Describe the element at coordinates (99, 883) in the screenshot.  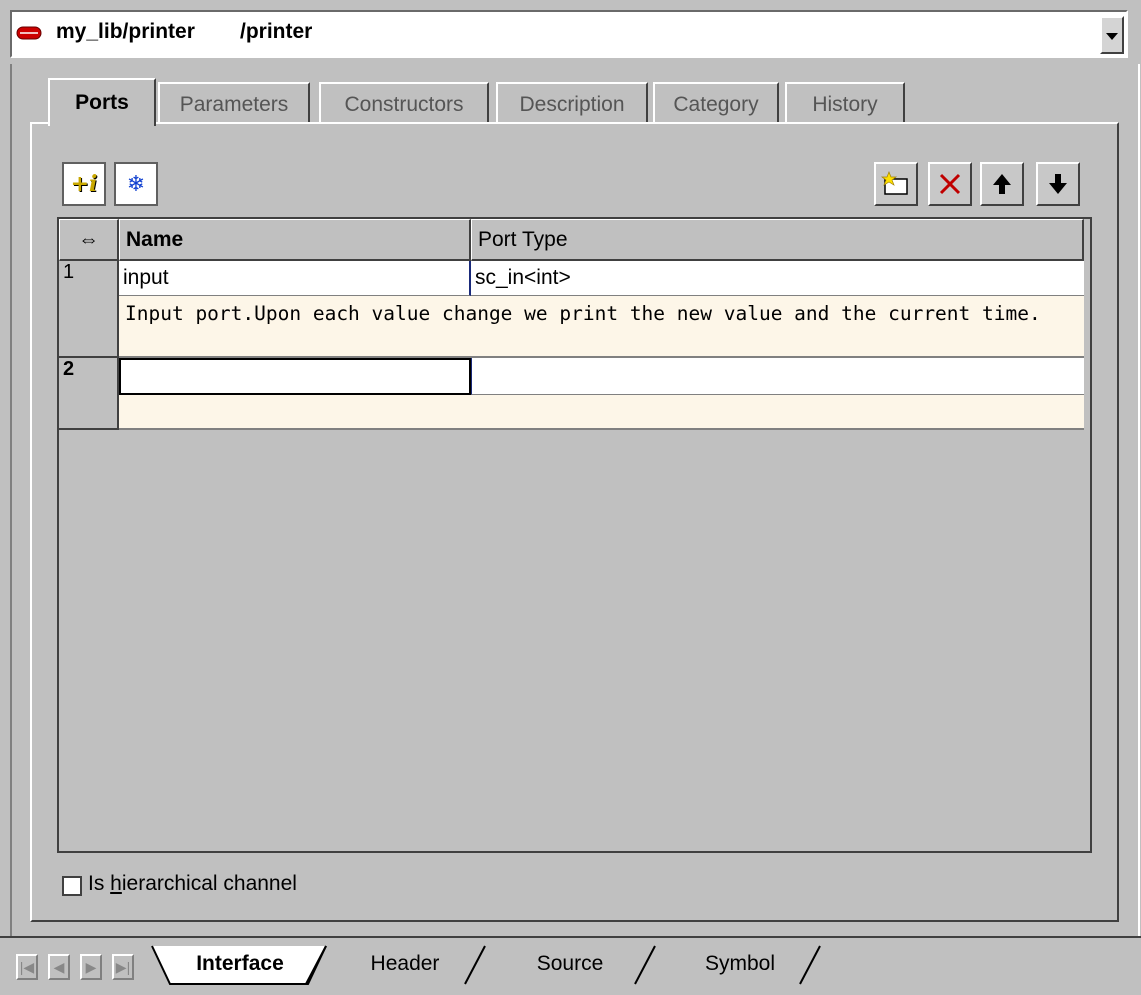
I see `label-part: Is` at that location.